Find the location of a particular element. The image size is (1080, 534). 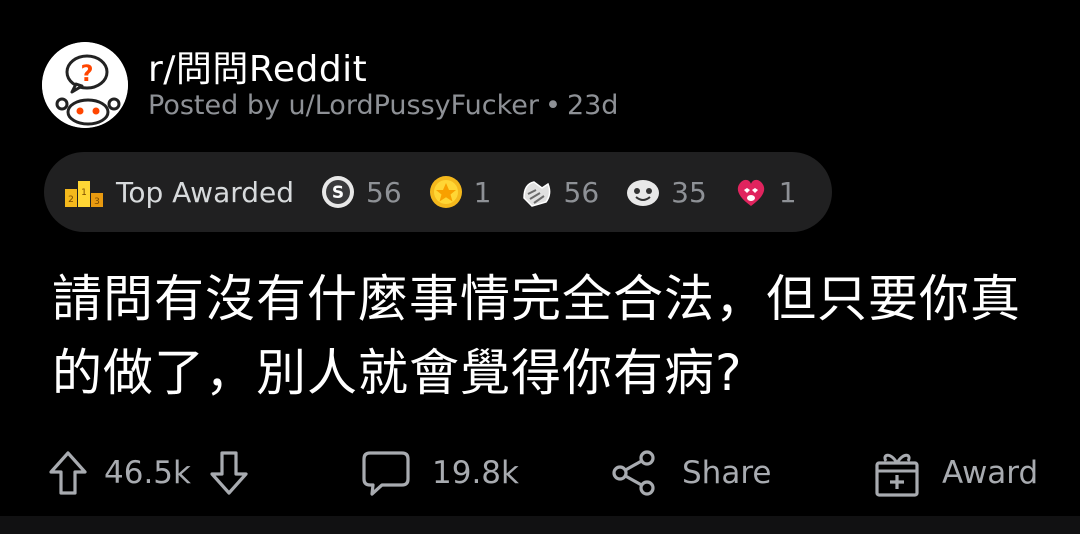

share-button: Share is located at coordinates (690, 473).